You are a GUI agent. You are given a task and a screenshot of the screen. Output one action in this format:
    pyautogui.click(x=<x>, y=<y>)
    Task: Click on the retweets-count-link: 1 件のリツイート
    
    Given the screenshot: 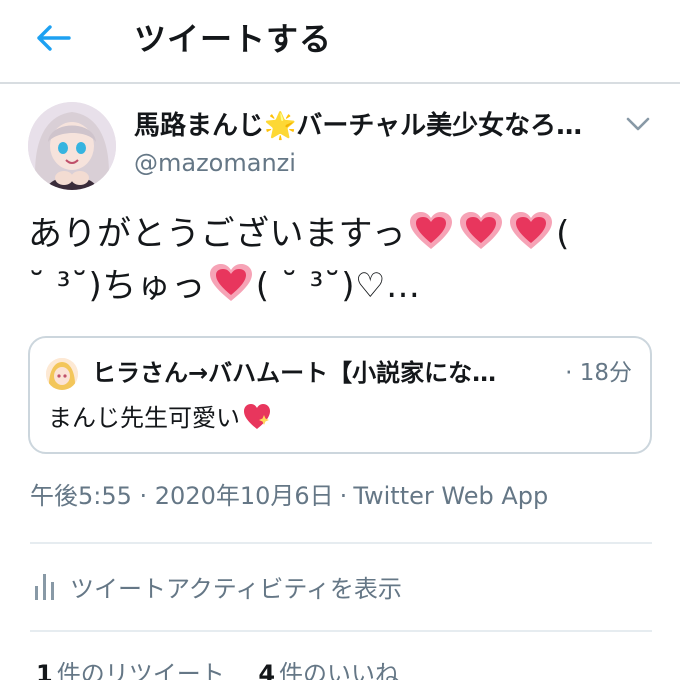 What is the action you would take?
    pyautogui.click(x=130, y=668)
    